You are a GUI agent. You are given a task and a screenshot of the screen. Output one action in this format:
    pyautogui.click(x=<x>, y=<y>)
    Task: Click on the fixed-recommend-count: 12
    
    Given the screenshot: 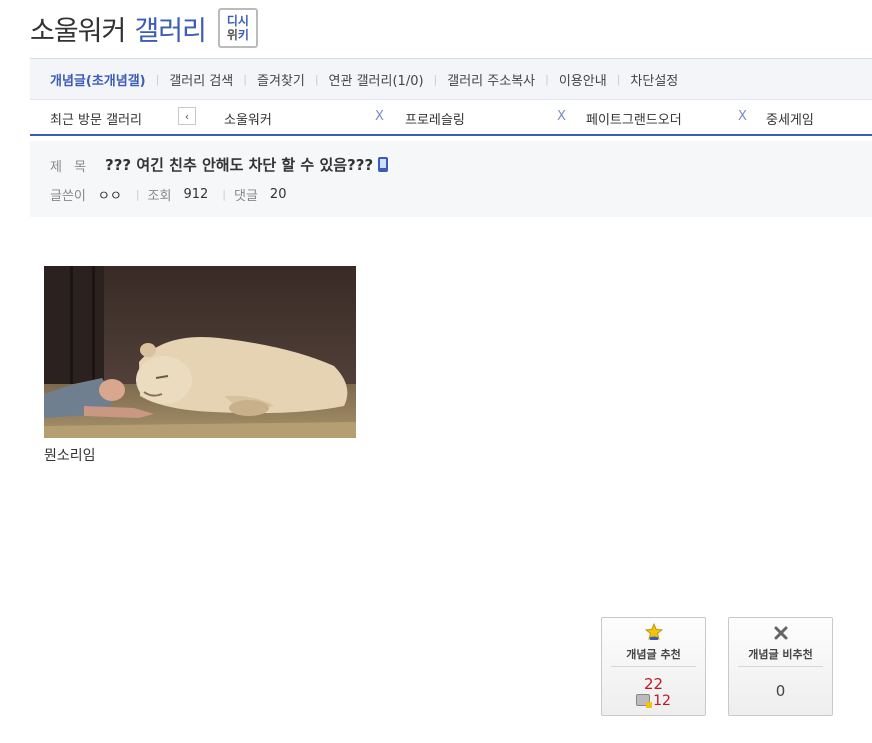 What is the action you would take?
    pyautogui.click(x=653, y=701)
    